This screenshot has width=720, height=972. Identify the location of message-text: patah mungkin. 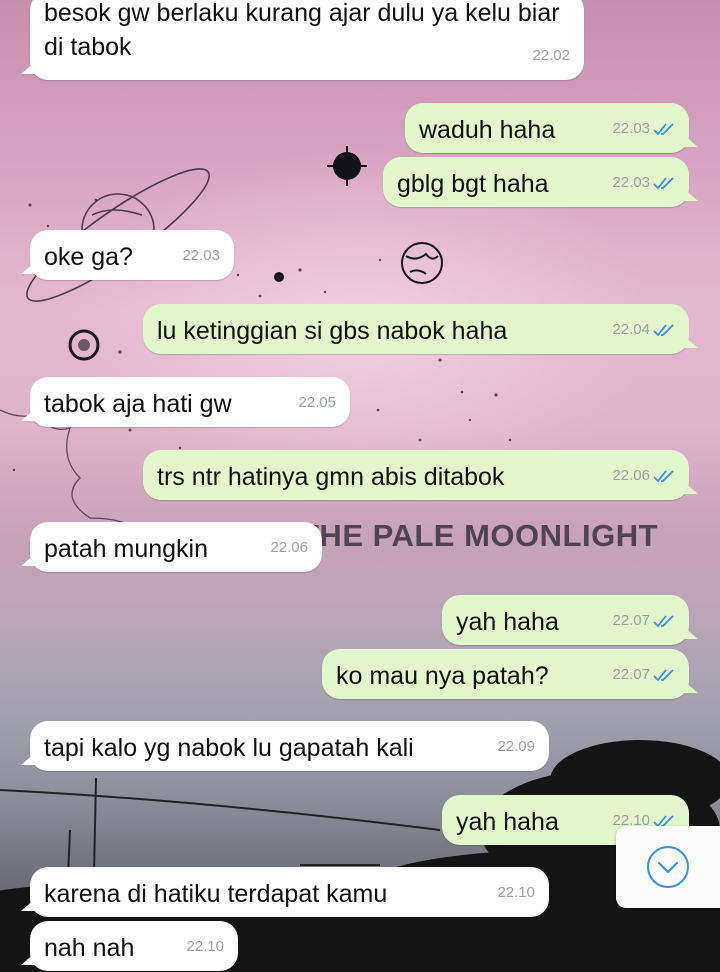
(126, 549).